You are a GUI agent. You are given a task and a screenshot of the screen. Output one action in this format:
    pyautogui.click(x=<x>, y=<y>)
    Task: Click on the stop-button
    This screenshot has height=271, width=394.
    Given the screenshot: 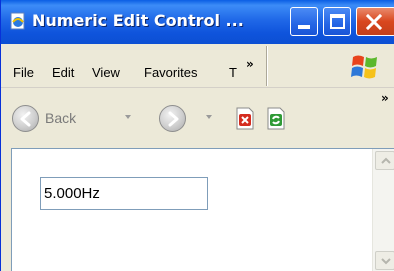 What is the action you would take?
    pyautogui.click(x=244, y=118)
    